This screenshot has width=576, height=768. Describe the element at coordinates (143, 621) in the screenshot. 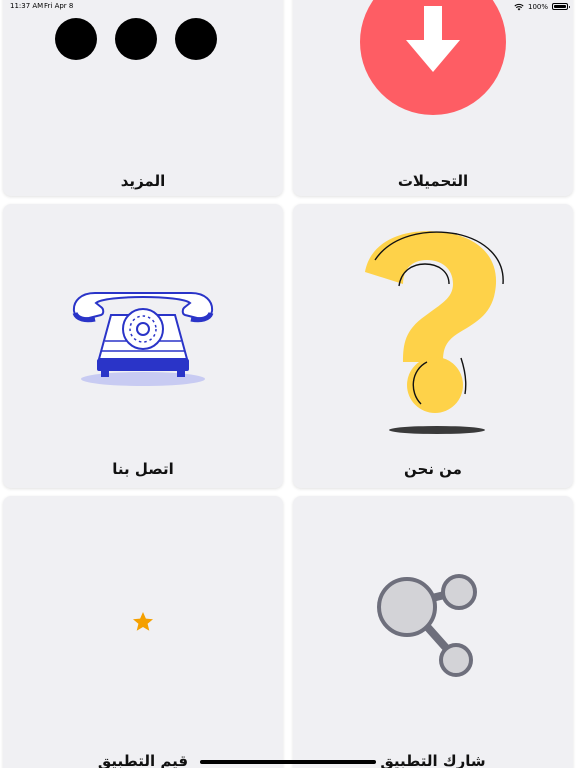

I see `star-icon` at that location.